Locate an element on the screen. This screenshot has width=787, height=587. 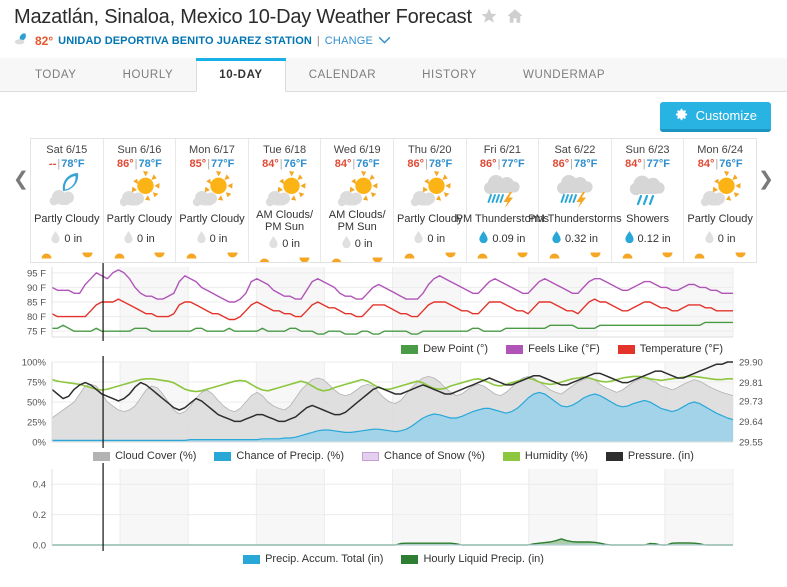
customize-button: Customize is located at coordinates (715, 117).